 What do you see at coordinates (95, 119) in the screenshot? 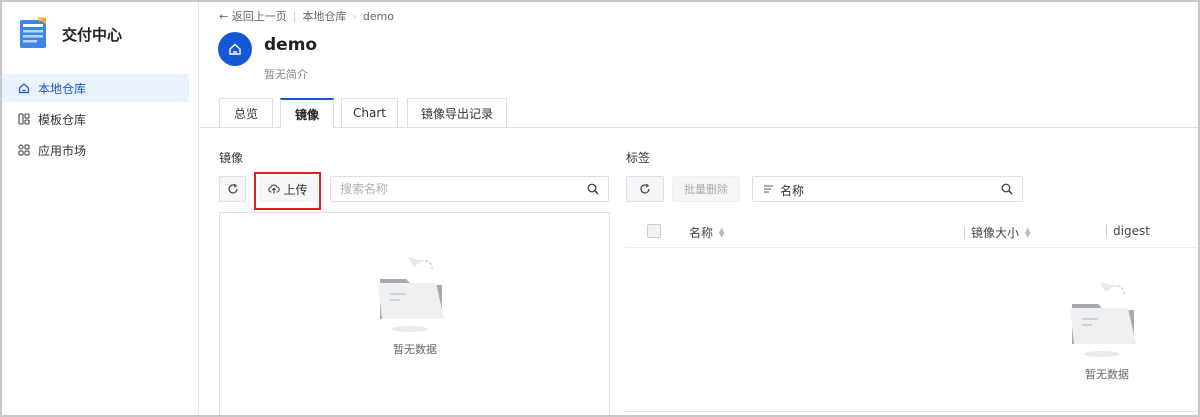
I see `sidebar-item-template-repo: 模板仓库` at bounding box center [95, 119].